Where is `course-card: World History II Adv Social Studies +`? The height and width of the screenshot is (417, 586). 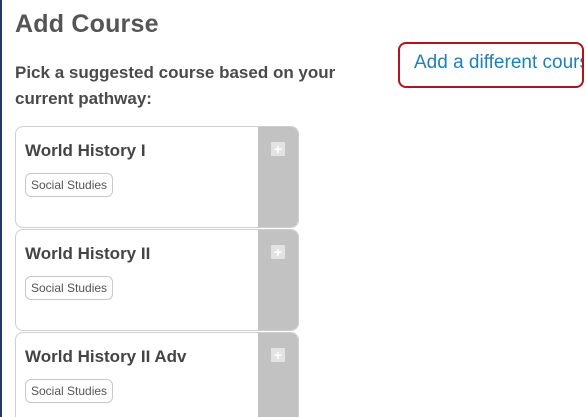 course-card: World History II Adv Social Studies + is located at coordinates (157, 374).